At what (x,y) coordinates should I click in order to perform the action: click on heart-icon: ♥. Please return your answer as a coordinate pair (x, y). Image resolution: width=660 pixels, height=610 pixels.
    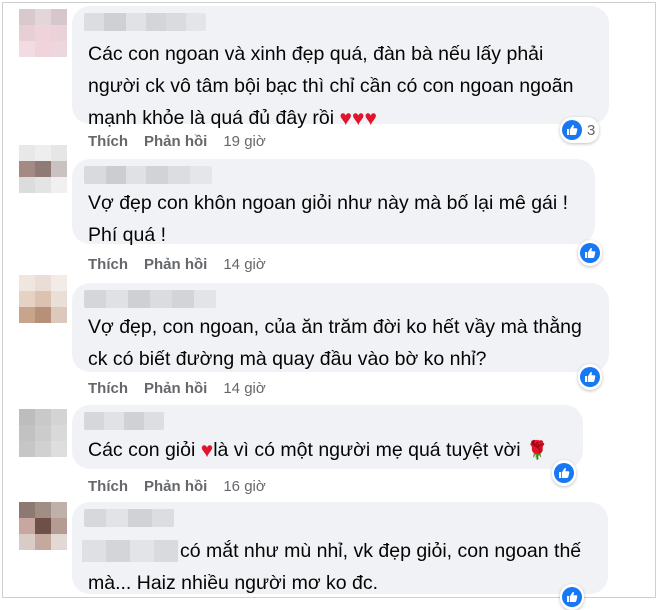
    Looking at the image, I should click on (207, 450).